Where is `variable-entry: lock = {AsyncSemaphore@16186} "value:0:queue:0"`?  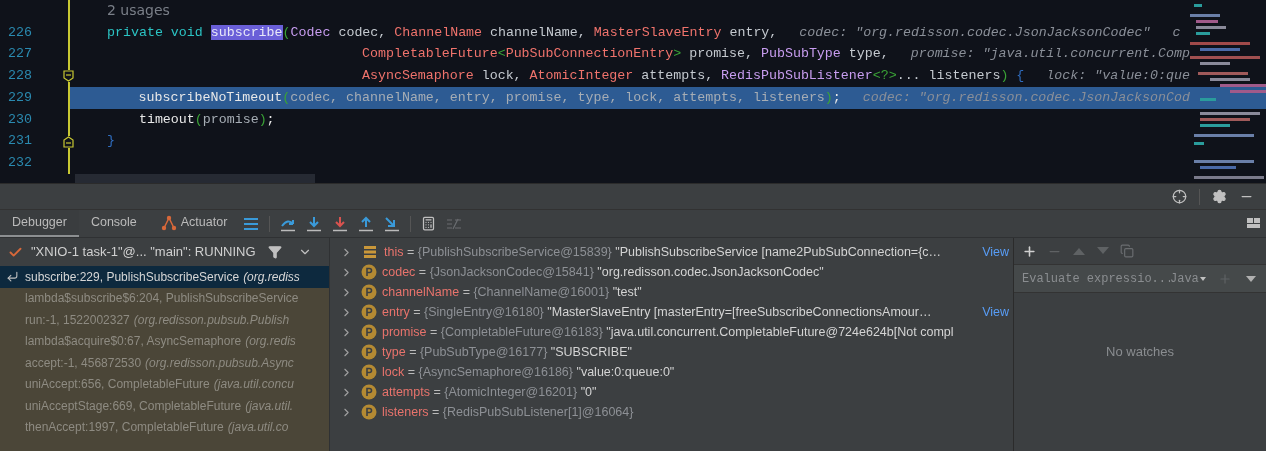
variable-entry: lock = {AsyncSemaphore@16186} "value:0:queue:0" is located at coordinates (697, 372).